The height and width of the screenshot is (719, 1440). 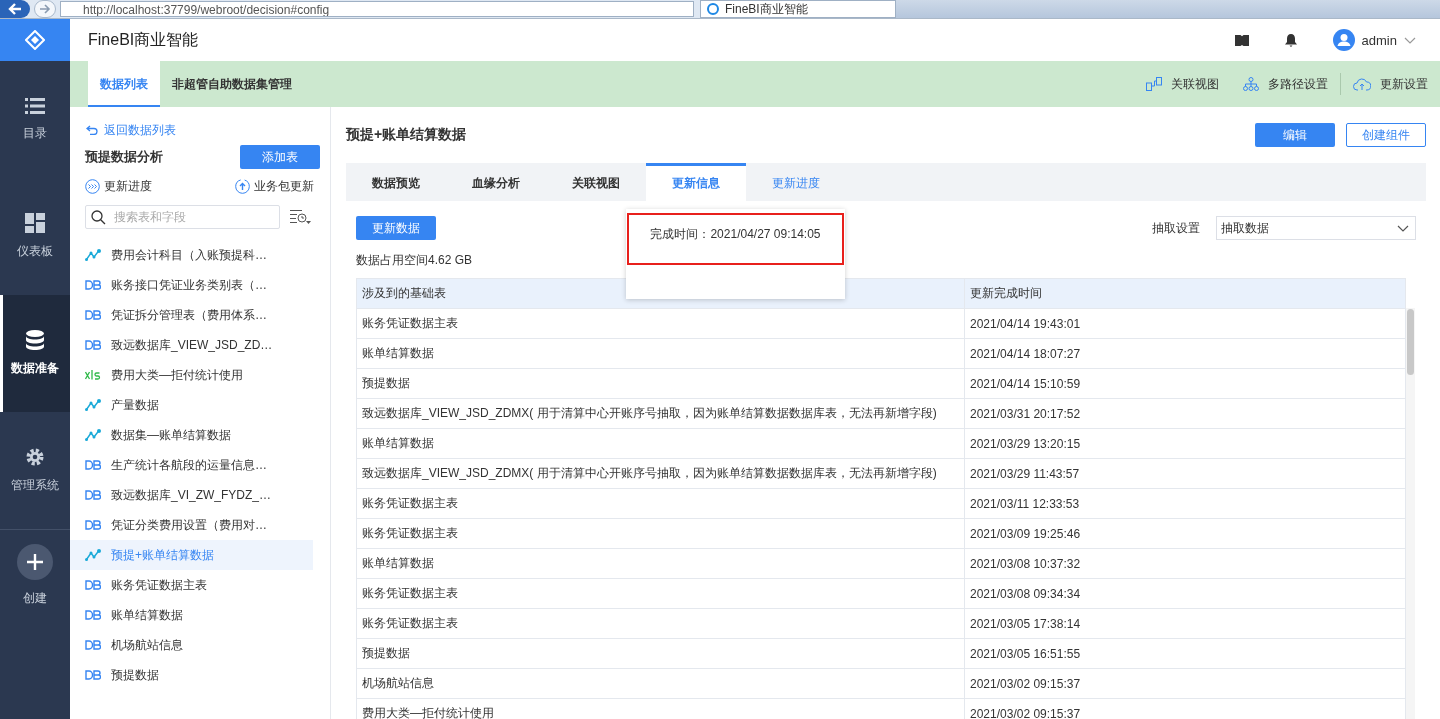 What do you see at coordinates (124, 157) in the screenshot?
I see `package-title: 预提数据分析` at bounding box center [124, 157].